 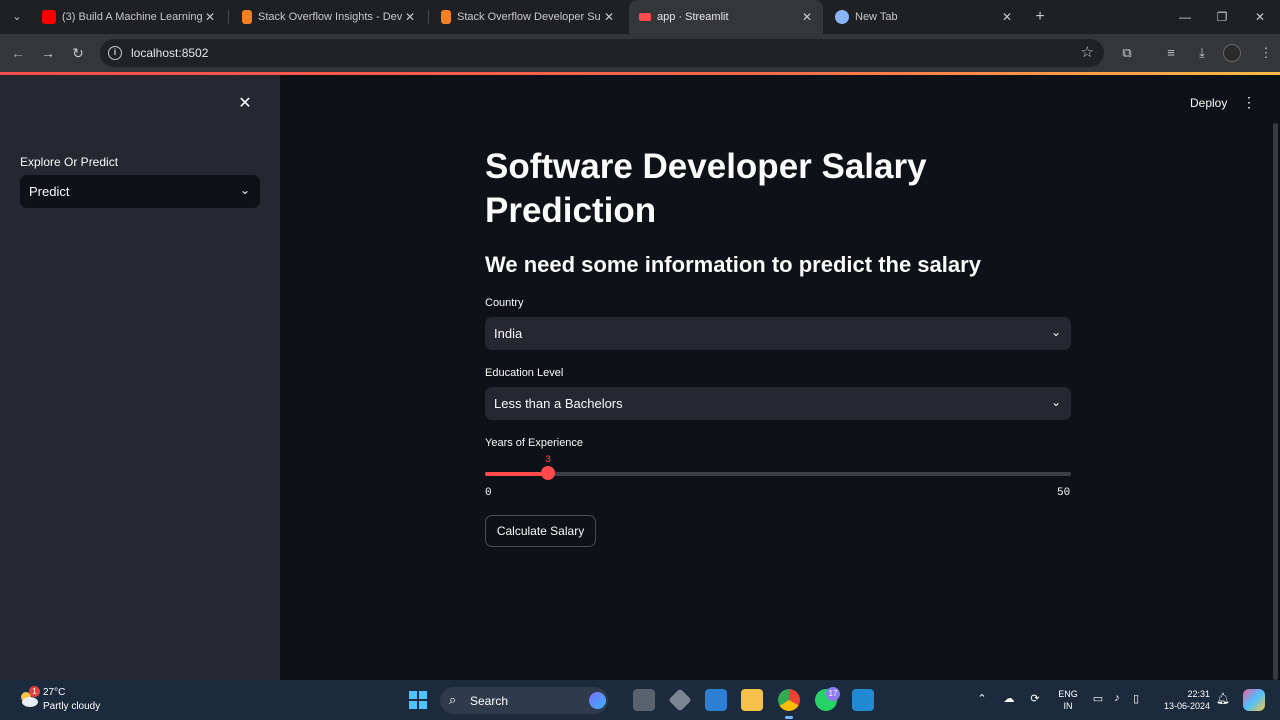 What do you see at coordinates (602, 53) in the screenshot?
I see `address-bar: i localhost:8502 ☆` at bounding box center [602, 53].